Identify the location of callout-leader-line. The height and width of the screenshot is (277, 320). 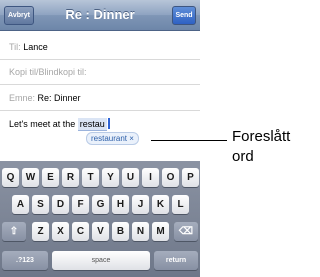
(189, 140).